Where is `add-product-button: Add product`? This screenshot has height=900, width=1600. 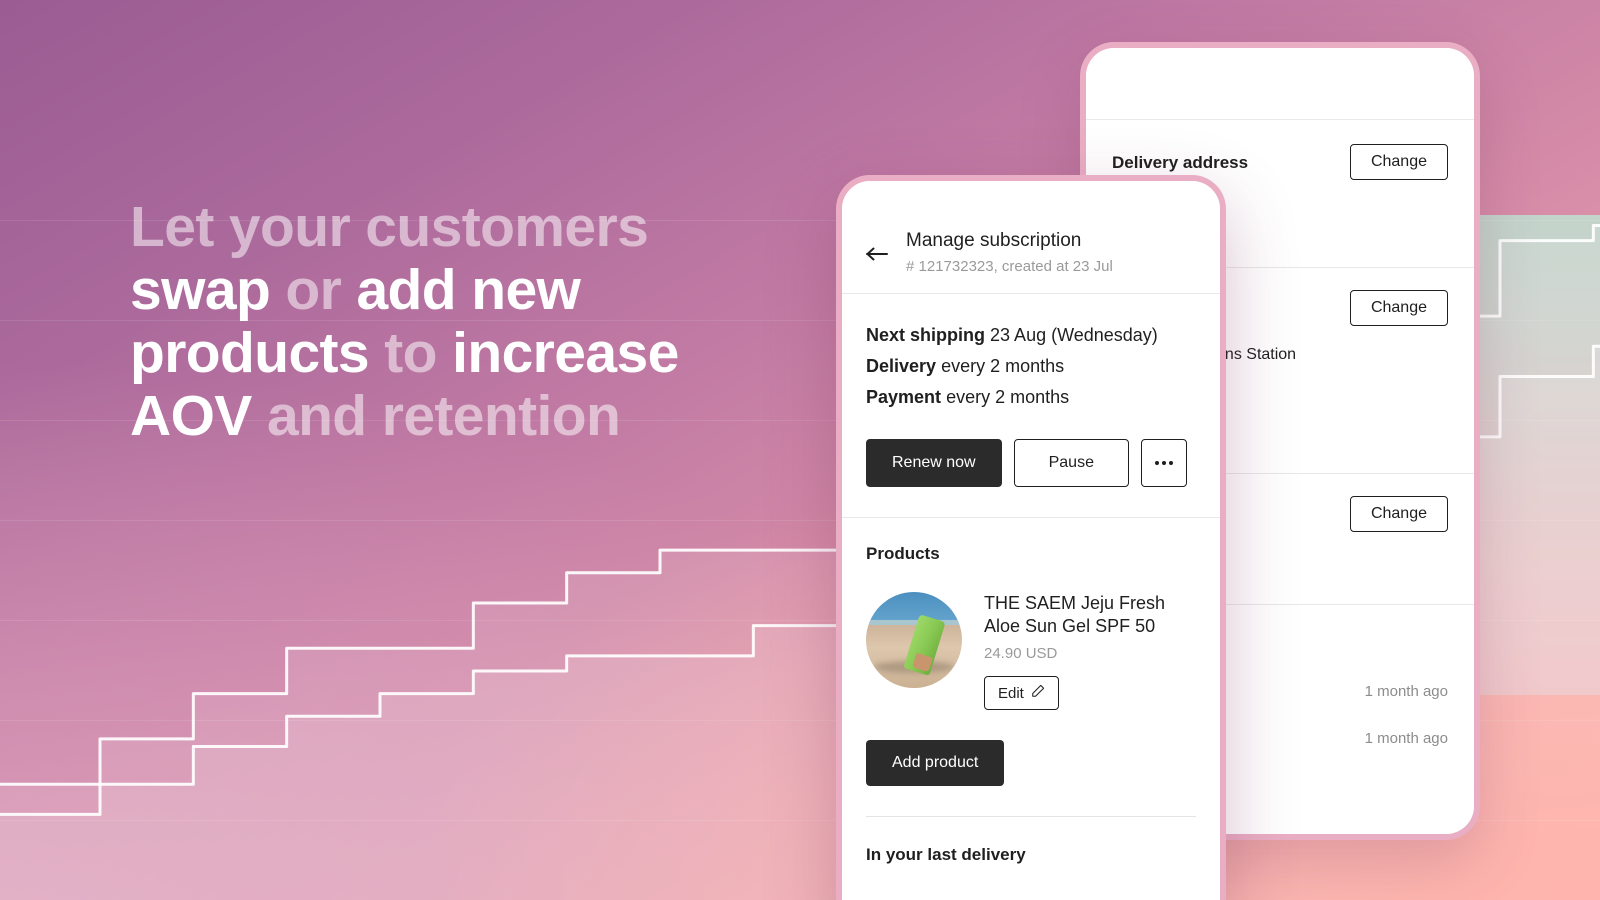 add-product-button: Add product is located at coordinates (935, 763).